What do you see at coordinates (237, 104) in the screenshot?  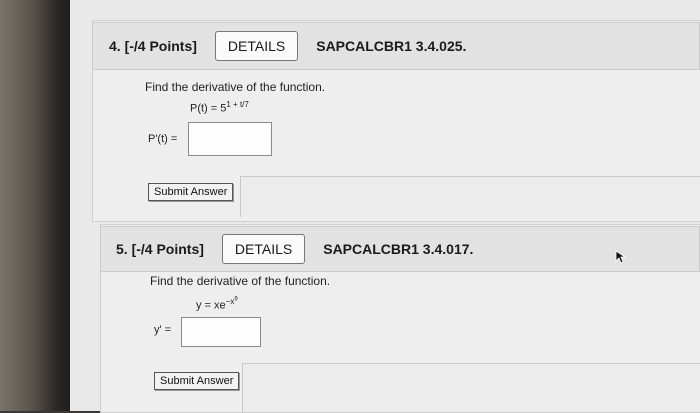 I see `equation-exponent: 1 + t/7` at bounding box center [237, 104].